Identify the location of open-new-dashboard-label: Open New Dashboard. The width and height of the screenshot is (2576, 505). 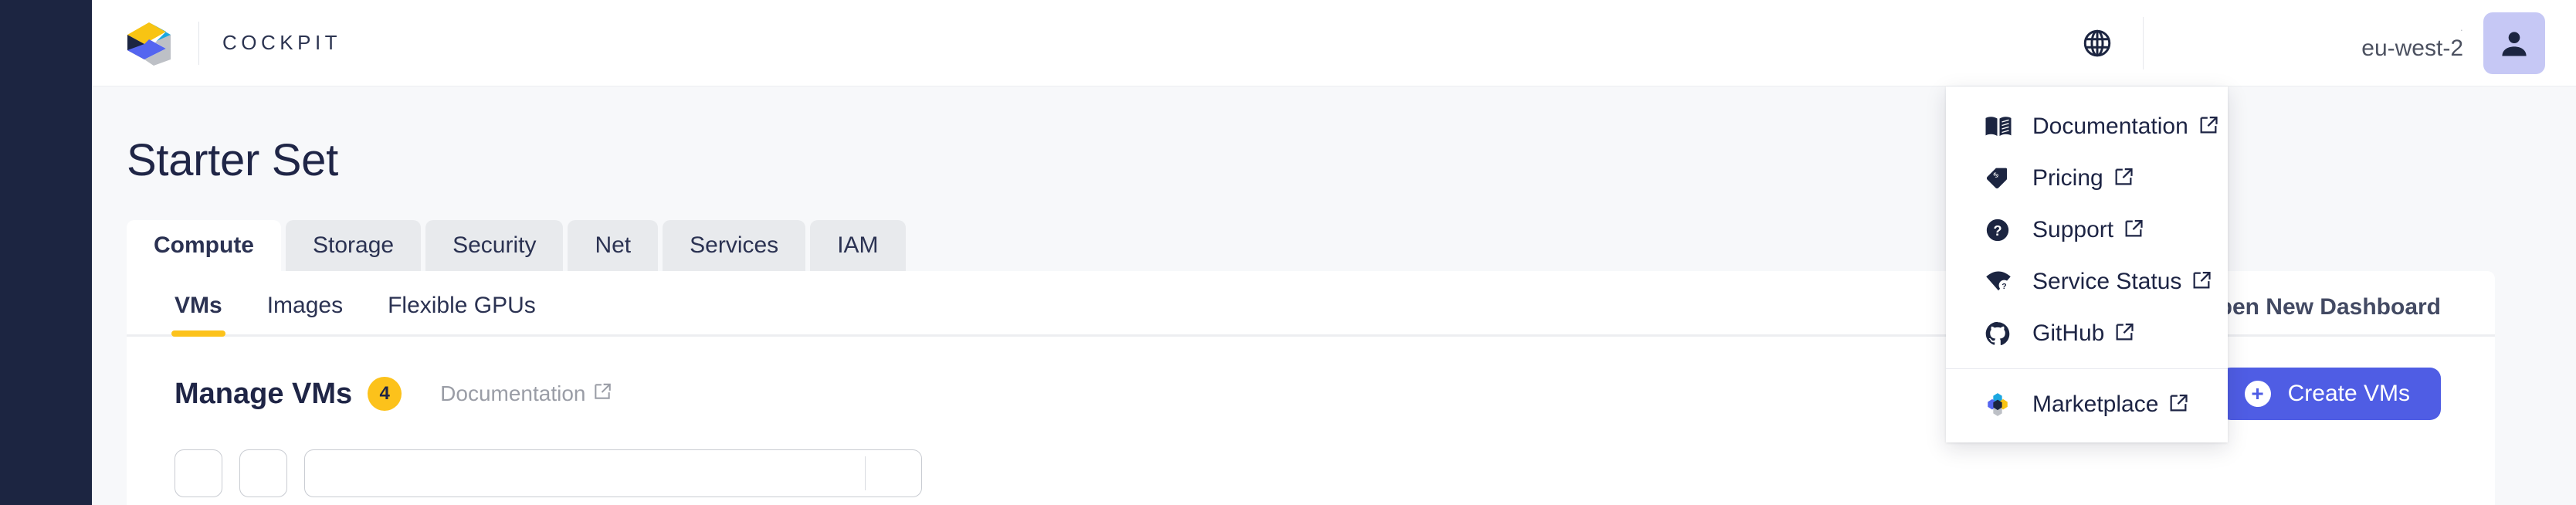
(2320, 306).